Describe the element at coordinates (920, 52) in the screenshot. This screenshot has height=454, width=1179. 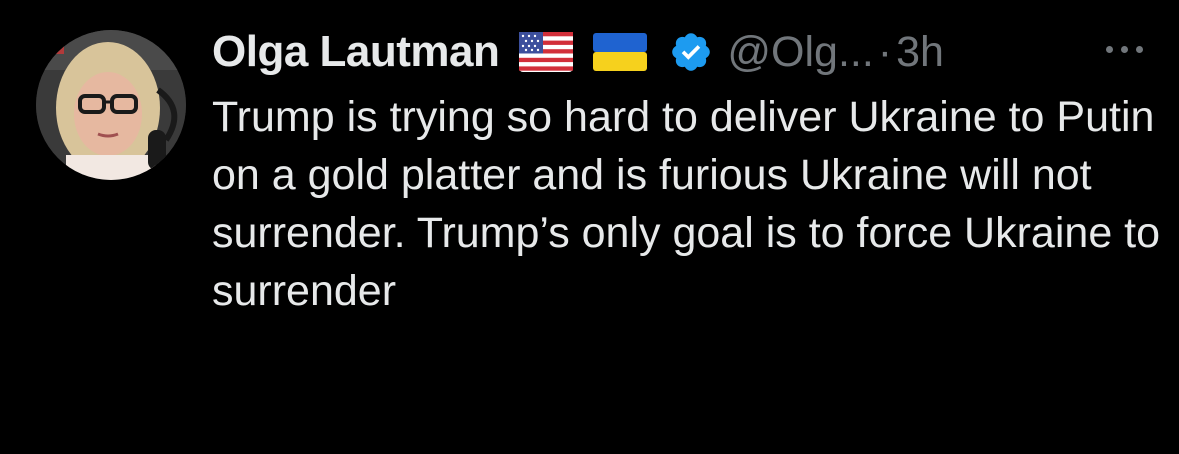
I see `tweet-timestamp: 3h` at that location.